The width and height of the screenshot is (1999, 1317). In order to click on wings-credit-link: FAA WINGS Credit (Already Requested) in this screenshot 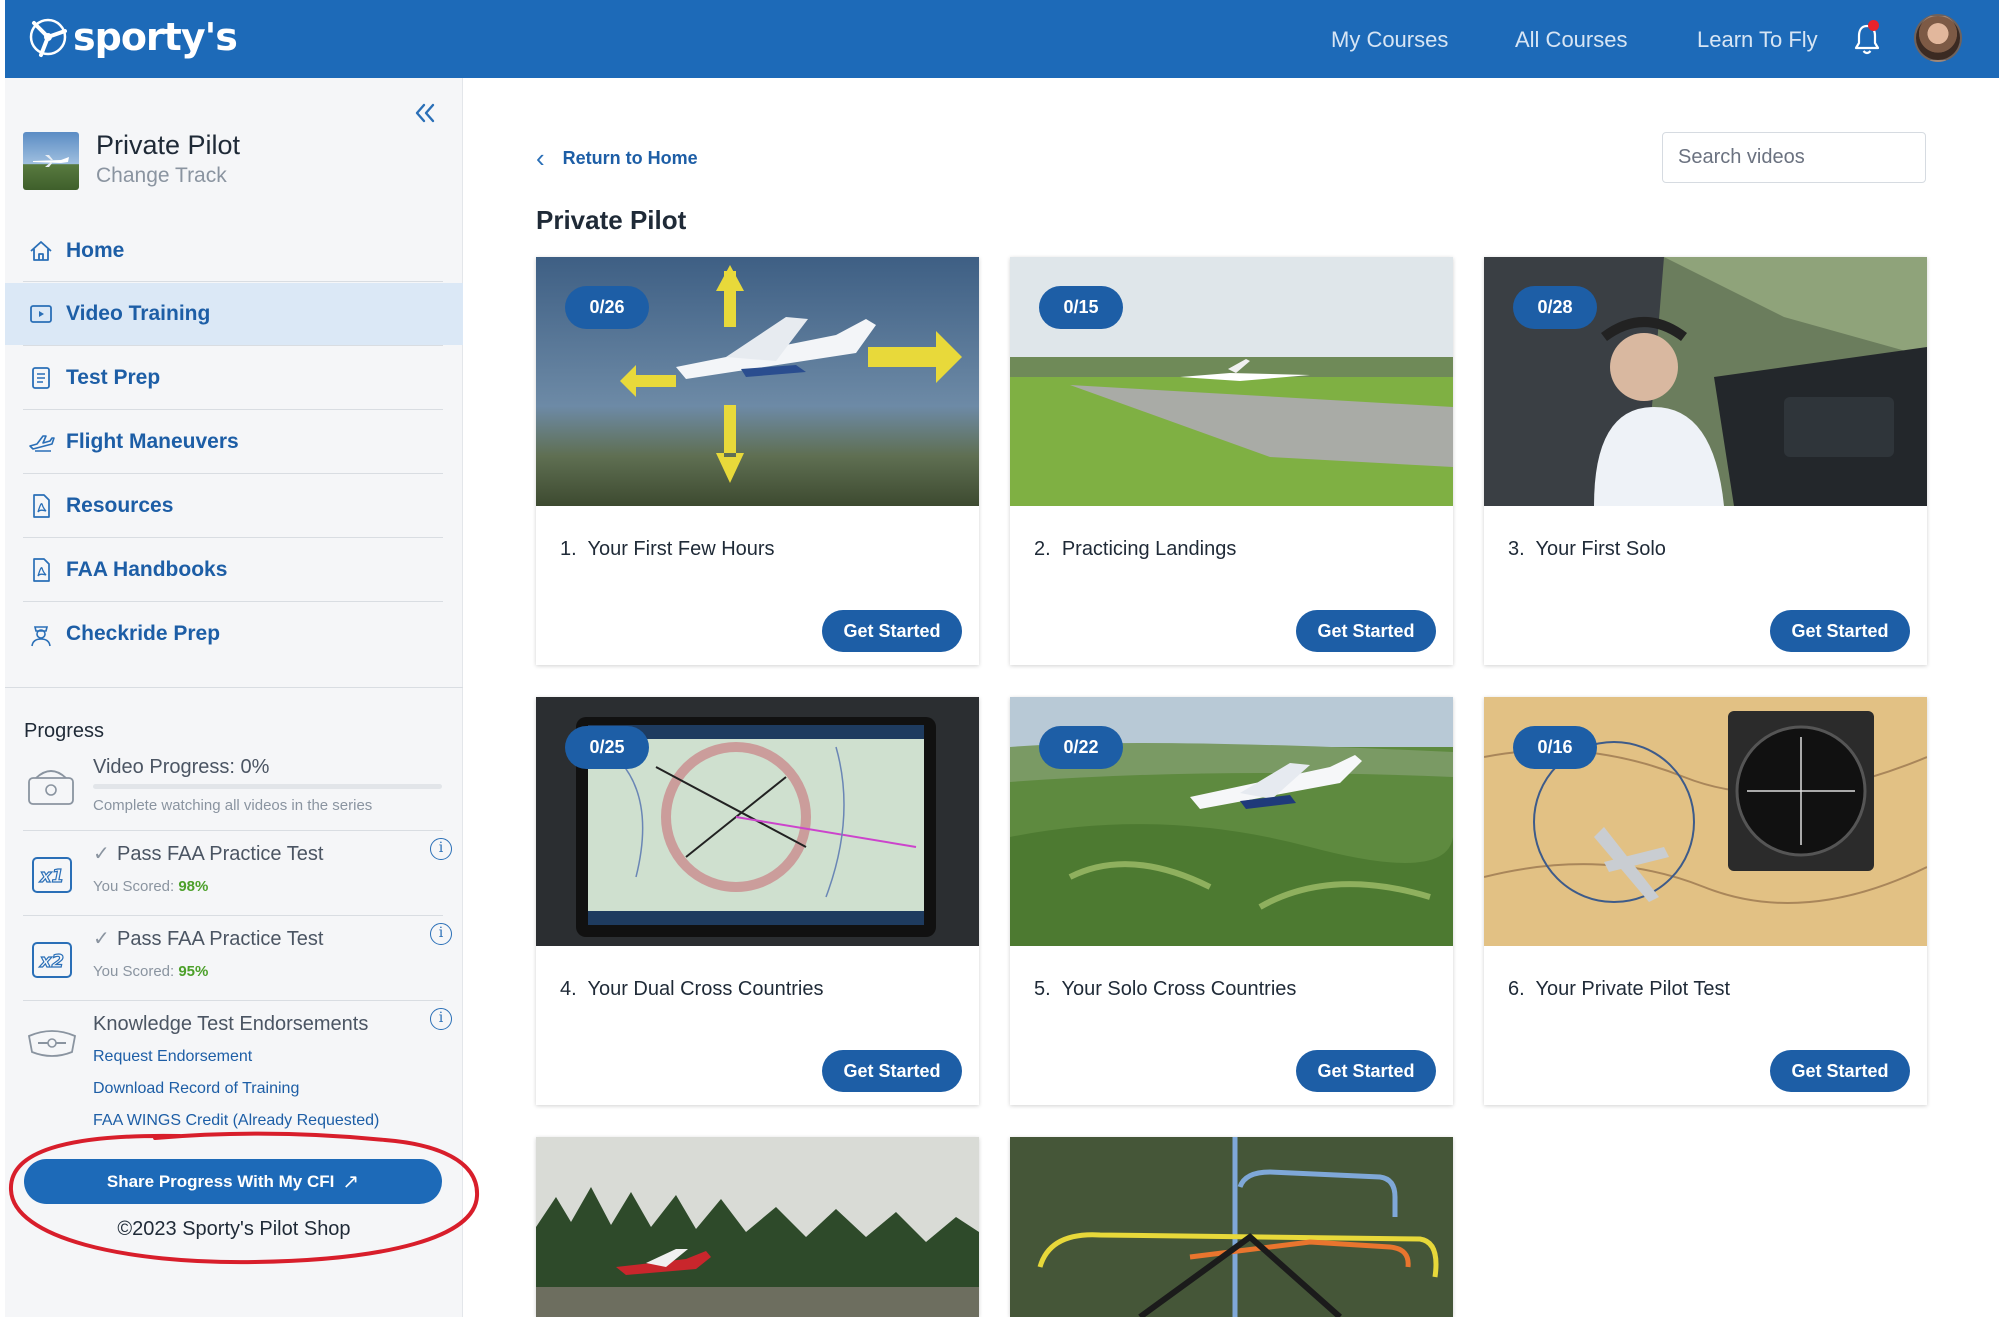, I will do `click(236, 1121)`.